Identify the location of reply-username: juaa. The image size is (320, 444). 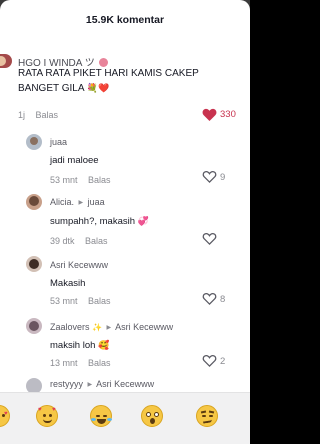
(58, 142).